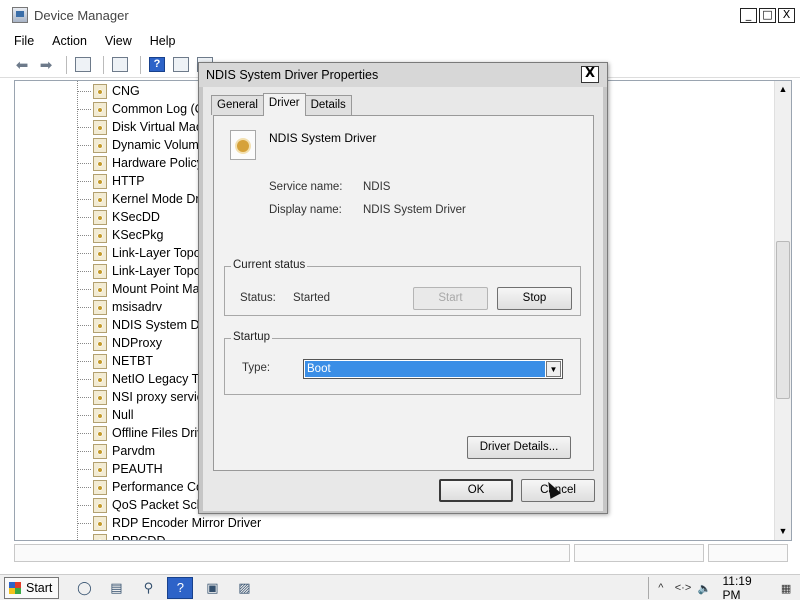  I want to click on tree-item-label: Null, so click(123, 415).